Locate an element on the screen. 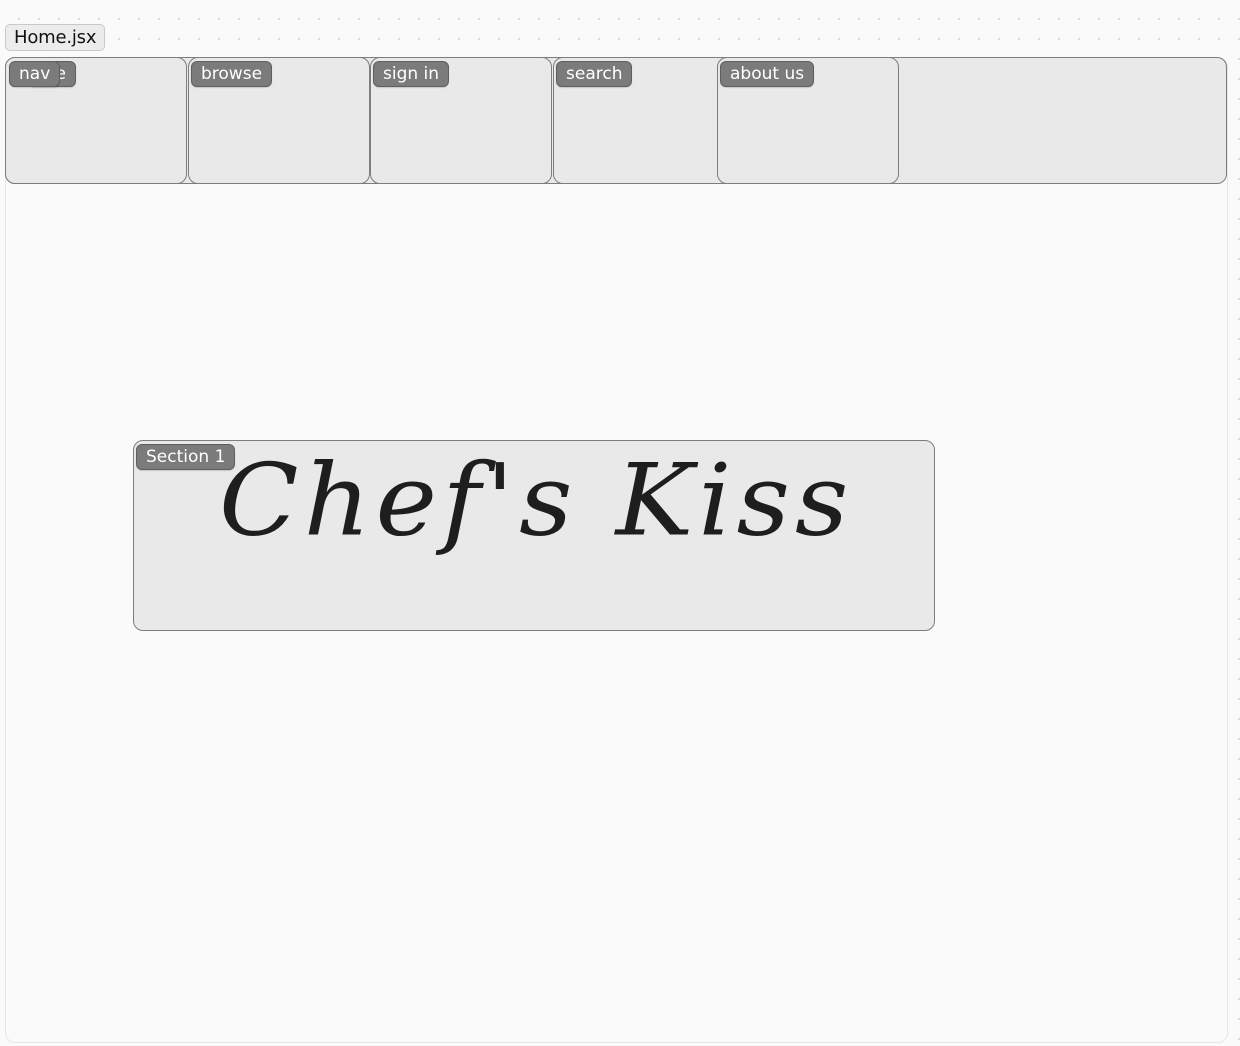  section-1-heading: Chef's Kiss is located at coordinates (536, 500).